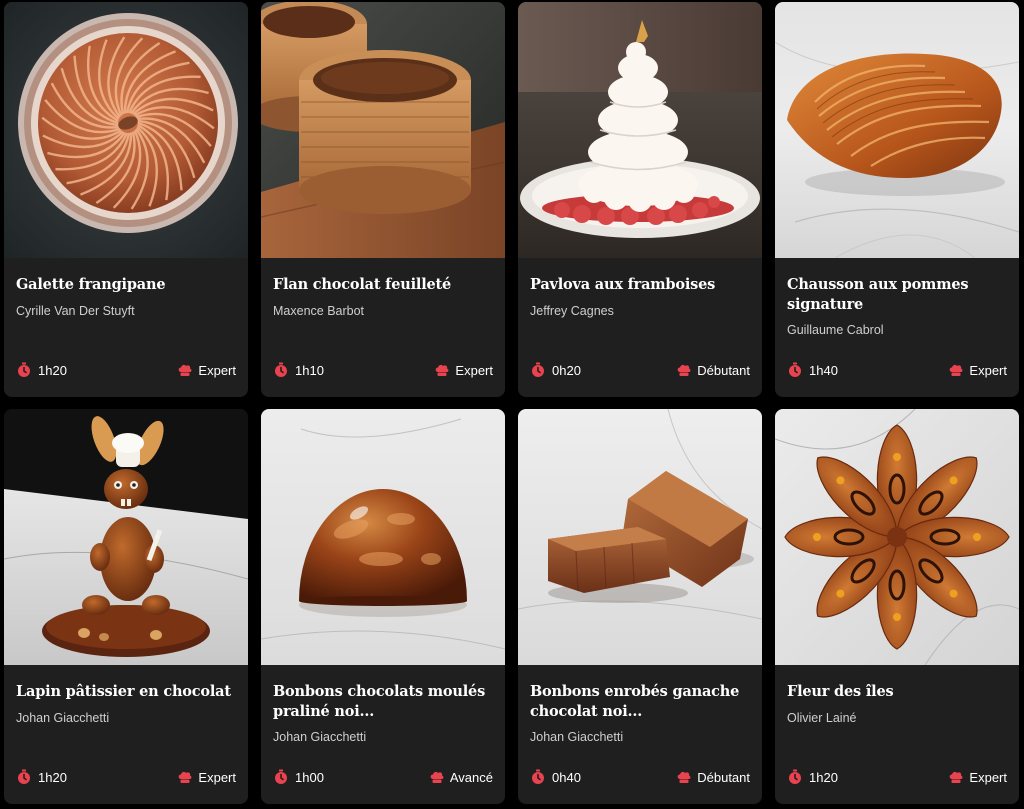 This screenshot has height=809, width=1024. Describe the element at coordinates (835, 330) in the screenshot. I see `recipe-author: Guillaume Cabrol` at that location.